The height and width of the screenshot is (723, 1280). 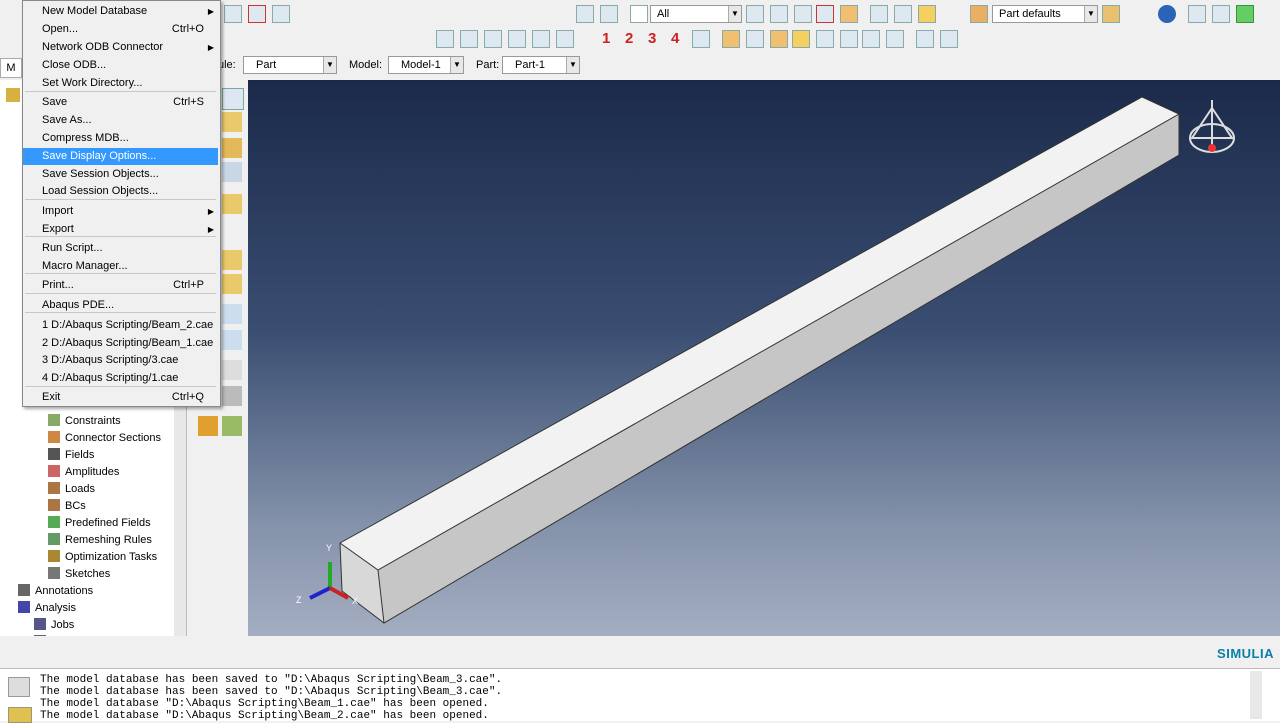 I want to click on extrude-icon, so click(x=232, y=122).